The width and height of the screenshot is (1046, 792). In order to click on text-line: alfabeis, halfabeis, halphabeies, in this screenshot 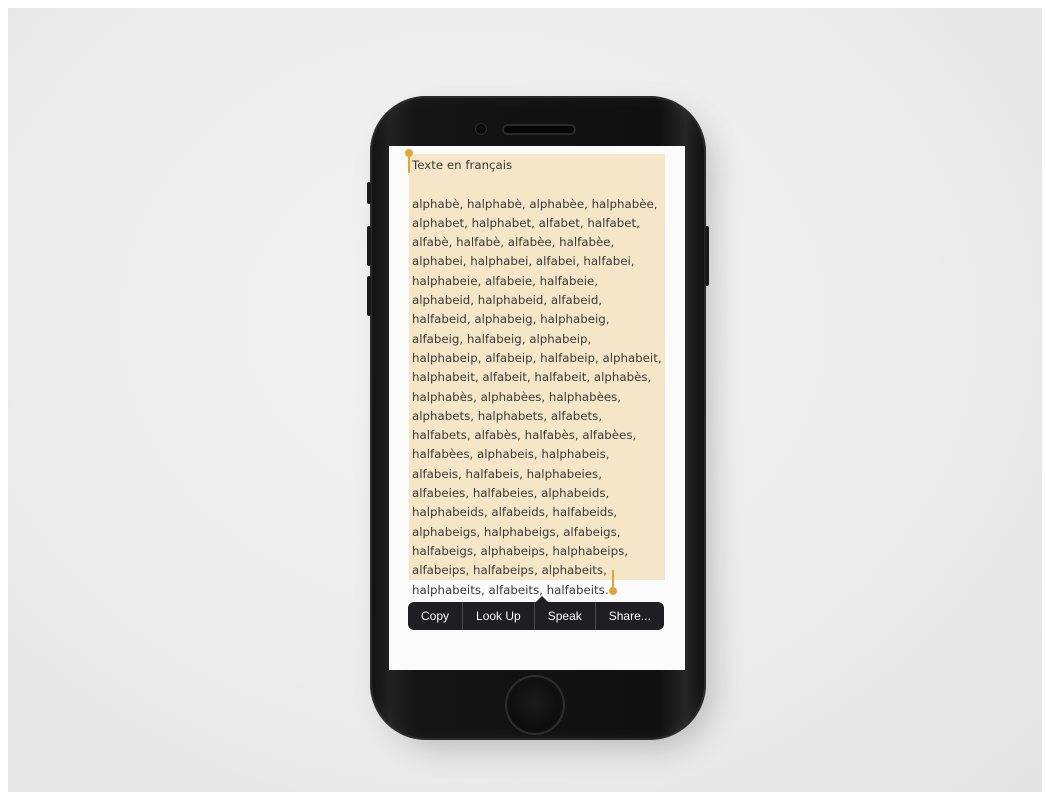, I will do `click(507, 473)`.